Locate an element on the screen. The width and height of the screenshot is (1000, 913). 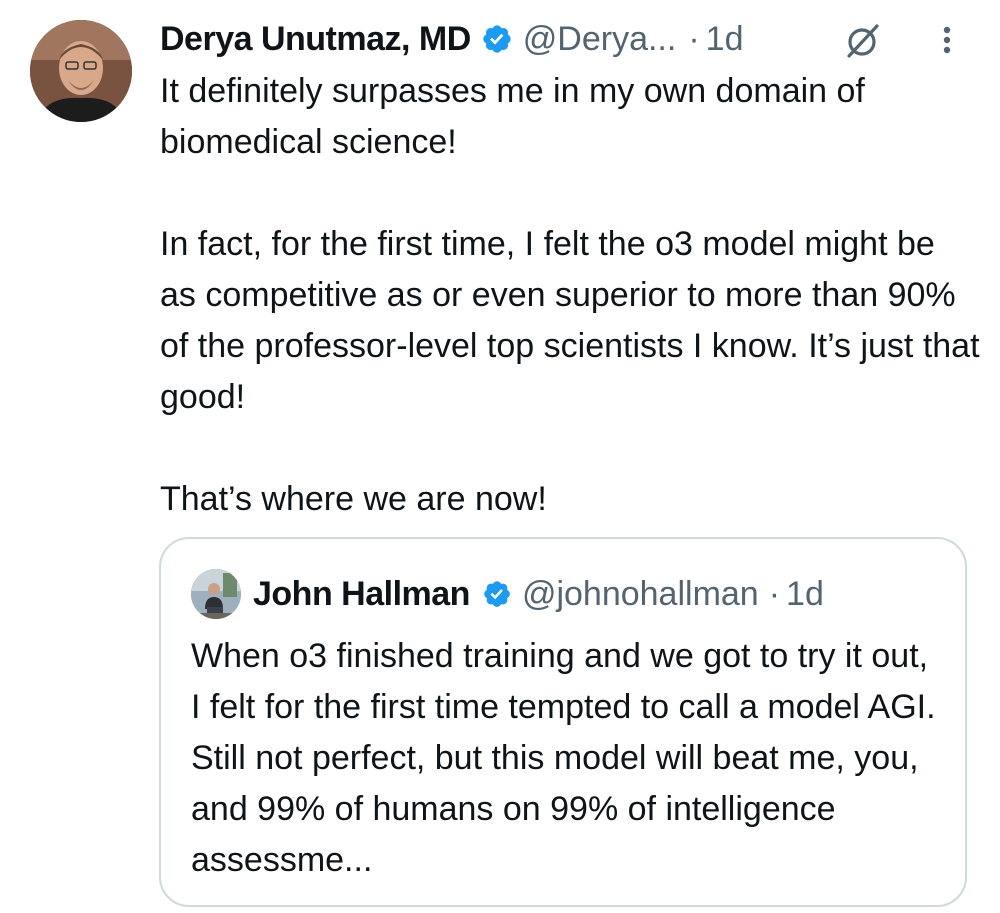
tweet-header: Derya Unutmaz, MD @Derya... · 1d is located at coordinates (452, 39).